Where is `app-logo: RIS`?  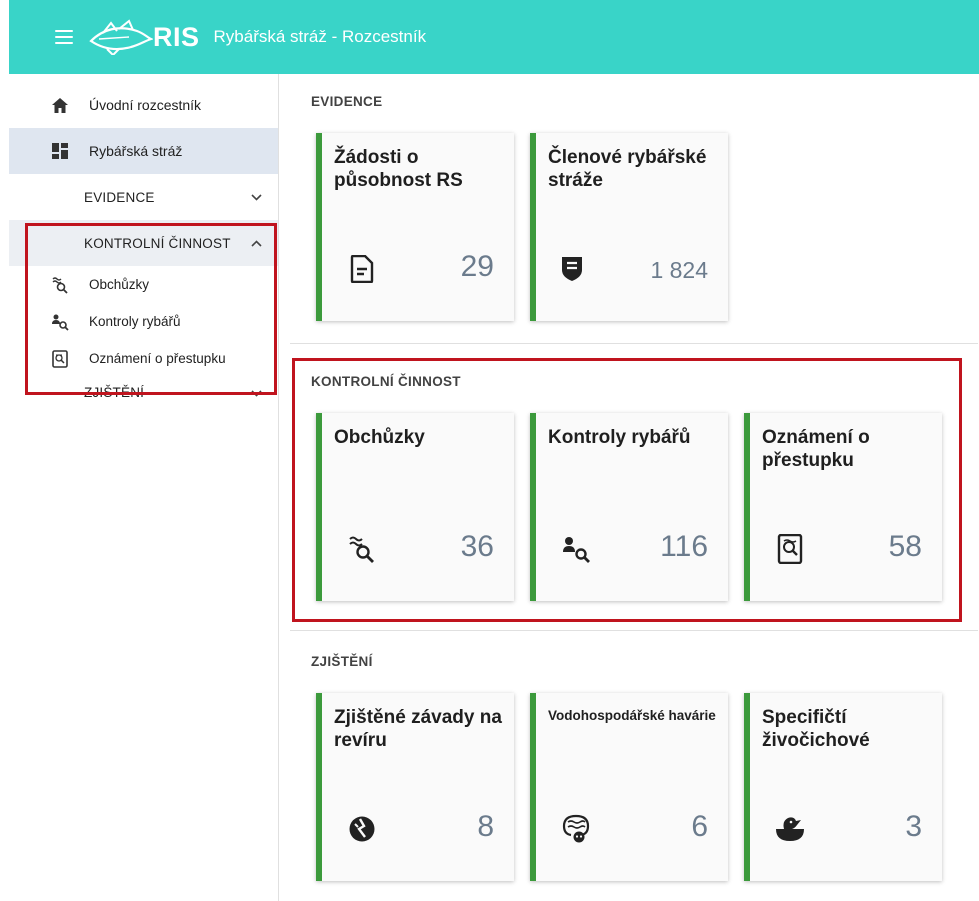 app-logo: RIS is located at coordinates (144, 37).